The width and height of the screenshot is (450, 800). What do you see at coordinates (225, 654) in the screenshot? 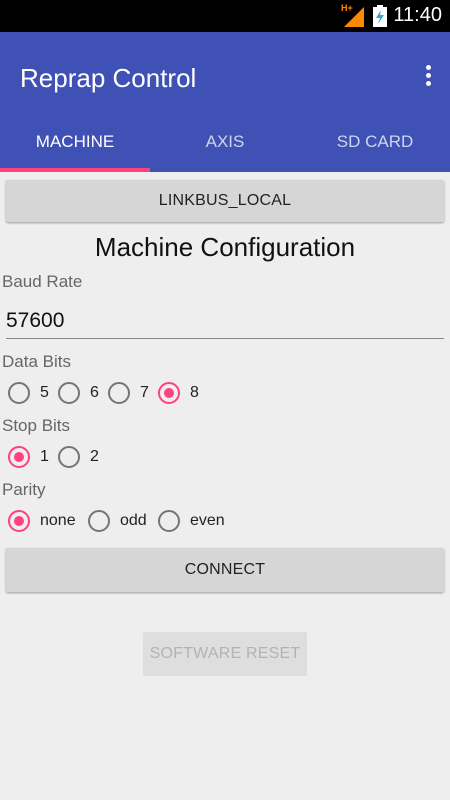
I see `software-reset-button: SOFTWARE RESET` at bounding box center [225, 654].